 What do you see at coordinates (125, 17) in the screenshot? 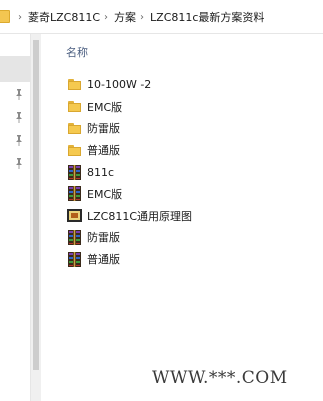
I see `breadcrumb-item-fangan: 方案` at bounding box center [125, 17].